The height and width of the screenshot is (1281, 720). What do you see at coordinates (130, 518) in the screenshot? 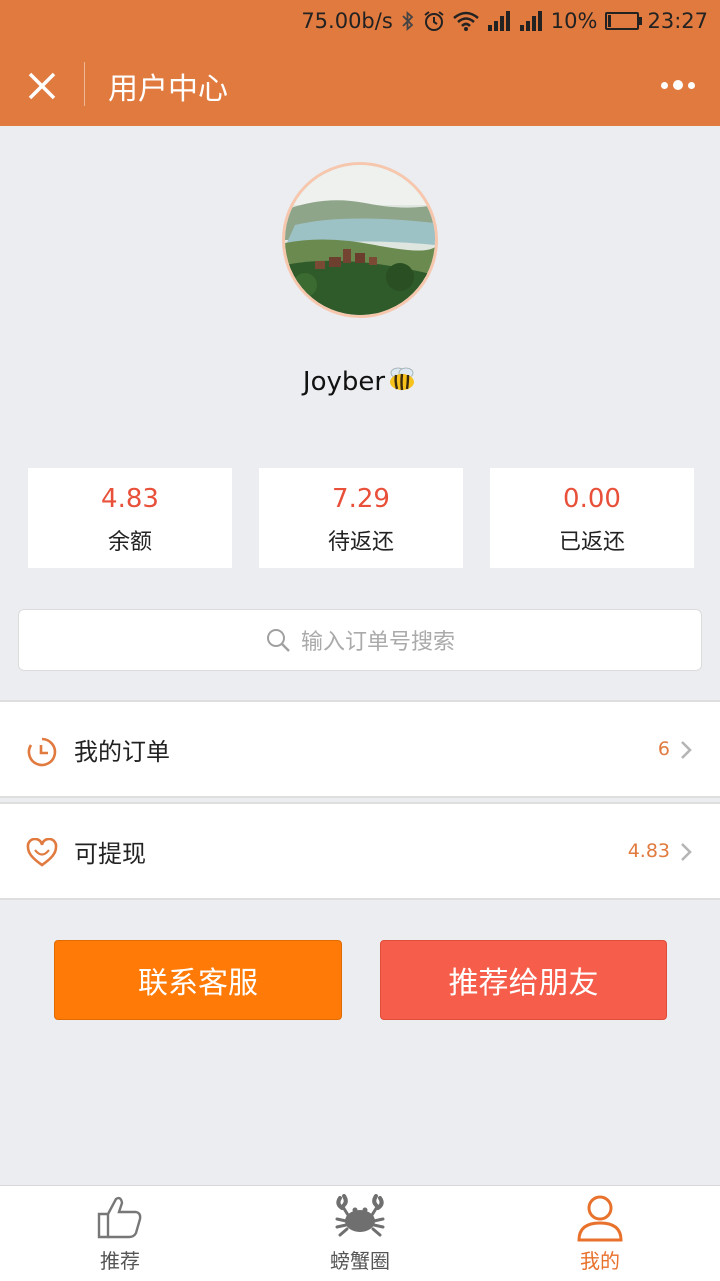
I see `stat-balance: 4.83 余额` at bounding box center [130, 518].